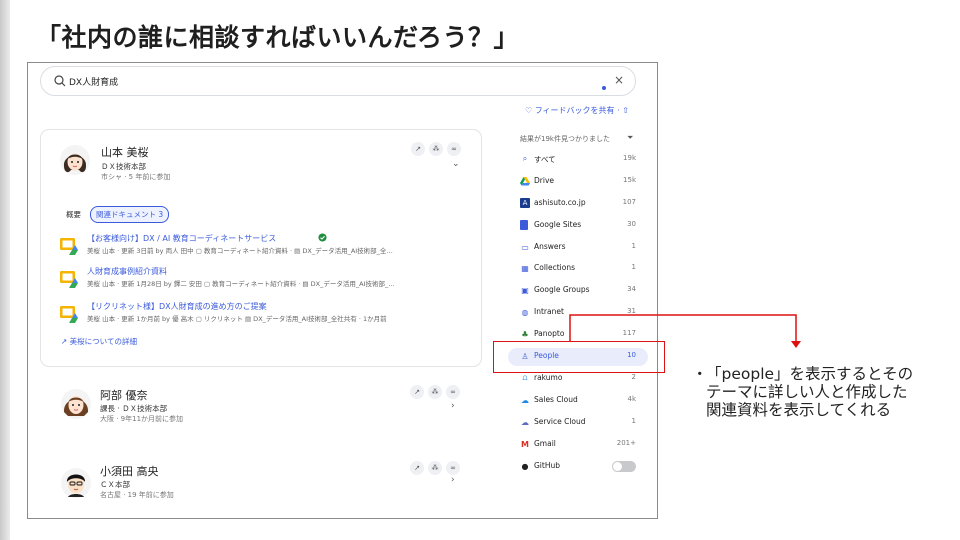 This screenshot has width=960, height=540. What do you see at coordinates (578, 269) in the screenshot?
I see `source-filter-collections: ▦ Collections 1` at bounding box center [578, 269].